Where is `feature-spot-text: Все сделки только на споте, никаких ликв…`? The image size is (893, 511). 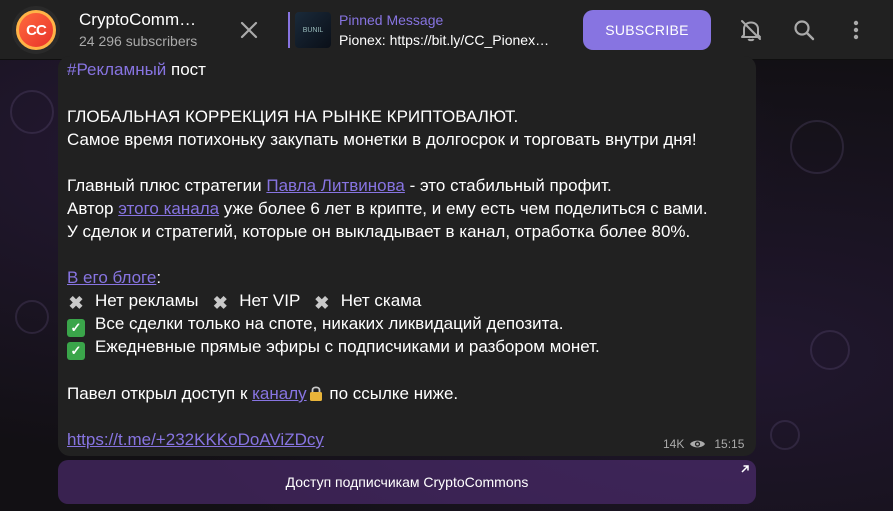
feature-spot-text: Все сделки только на споте, никаких ликв… is located at coordinates (329, 323).